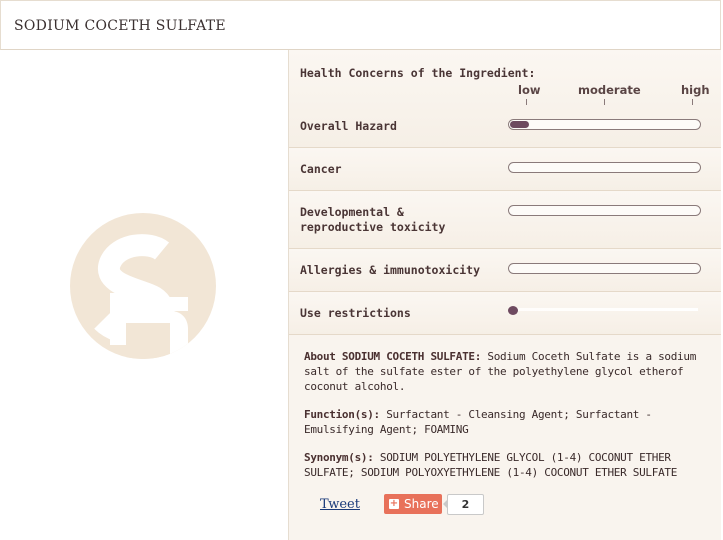 This screenshot has height=540, width=723. I want to click on plus-icon: +, so click(394, 503).